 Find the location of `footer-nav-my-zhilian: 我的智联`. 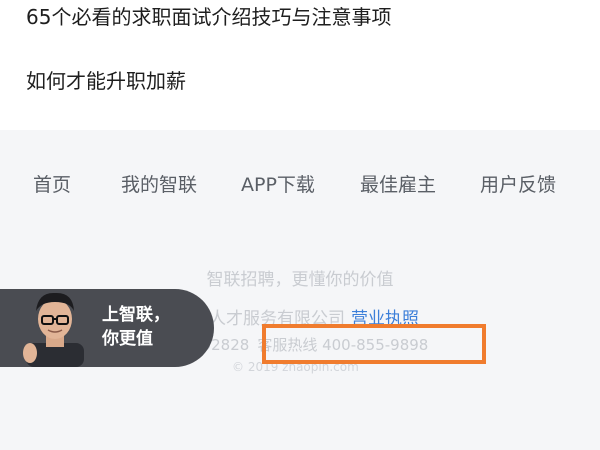

footer-nav-my-zhilian: 我的智联 is located at coordinates (159, 183).